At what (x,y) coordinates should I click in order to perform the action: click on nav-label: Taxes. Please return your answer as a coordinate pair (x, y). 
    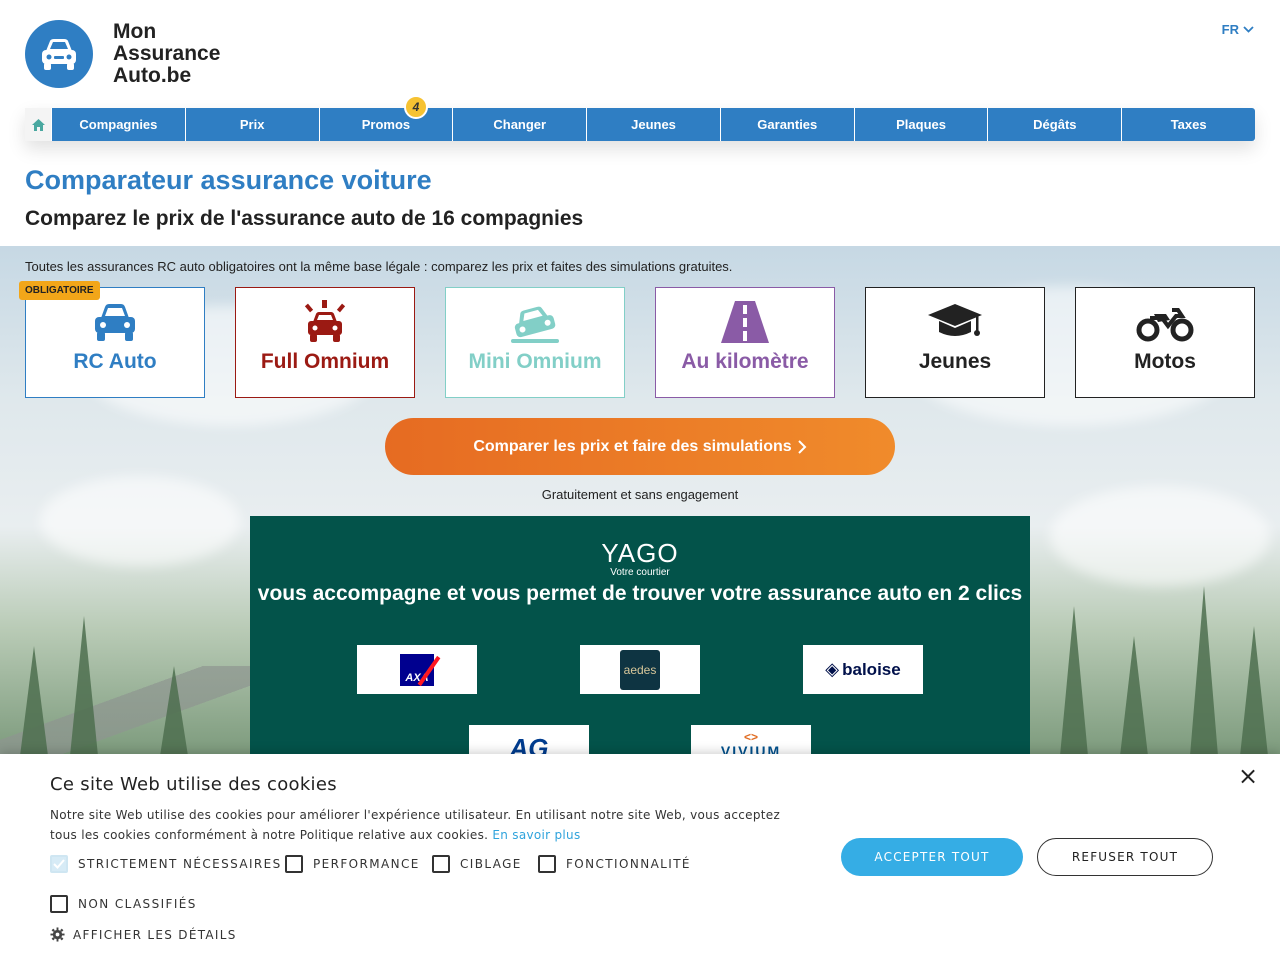
    Looking at the image, I should click on (1188, 124).